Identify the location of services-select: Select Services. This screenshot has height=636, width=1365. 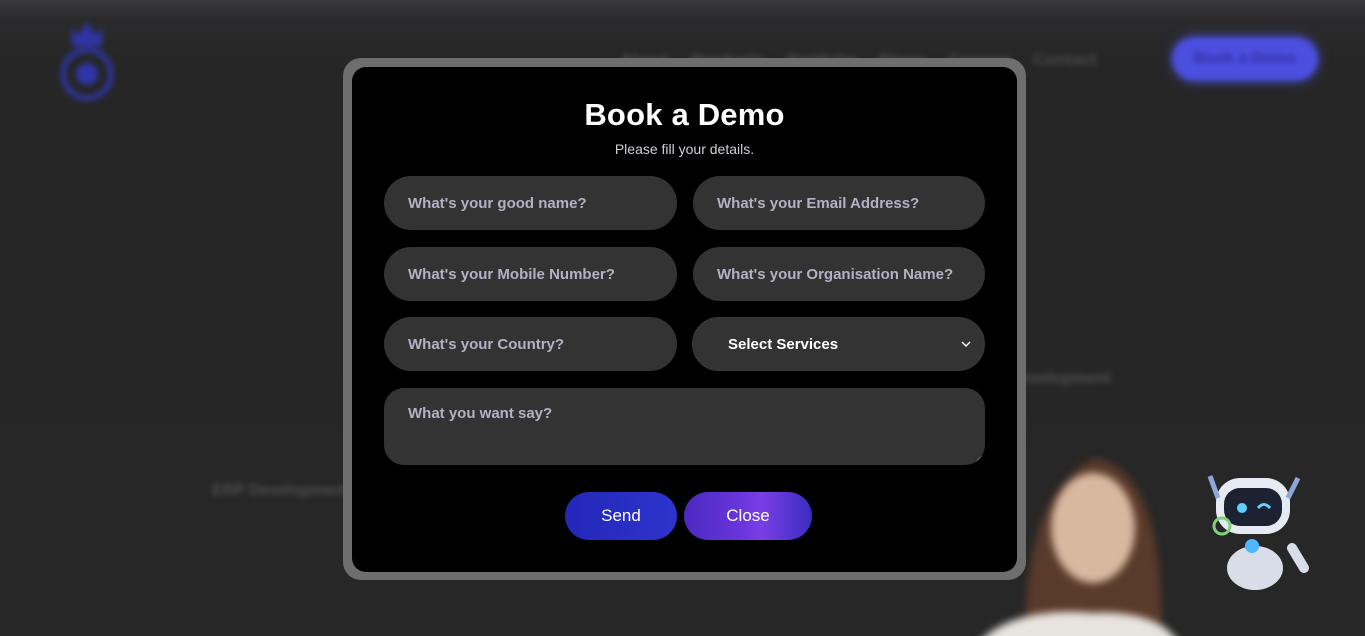
(838, 344).